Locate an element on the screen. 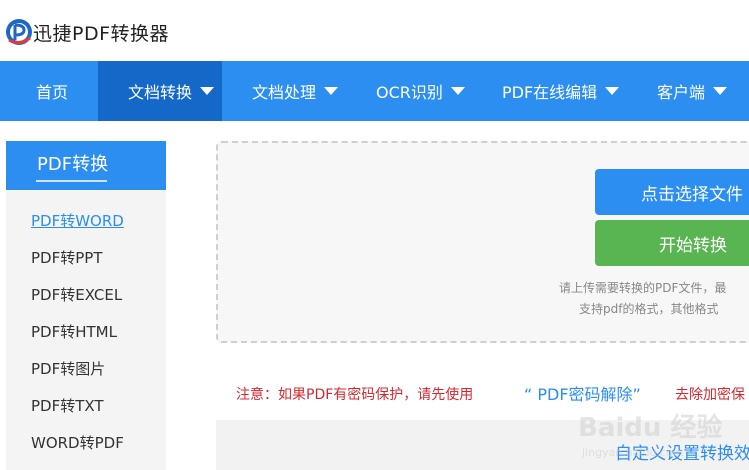 The width and height of the screenshot is (749, 470). password-notice-suffix: 去除加密保 is located at coordinates (710, 395).